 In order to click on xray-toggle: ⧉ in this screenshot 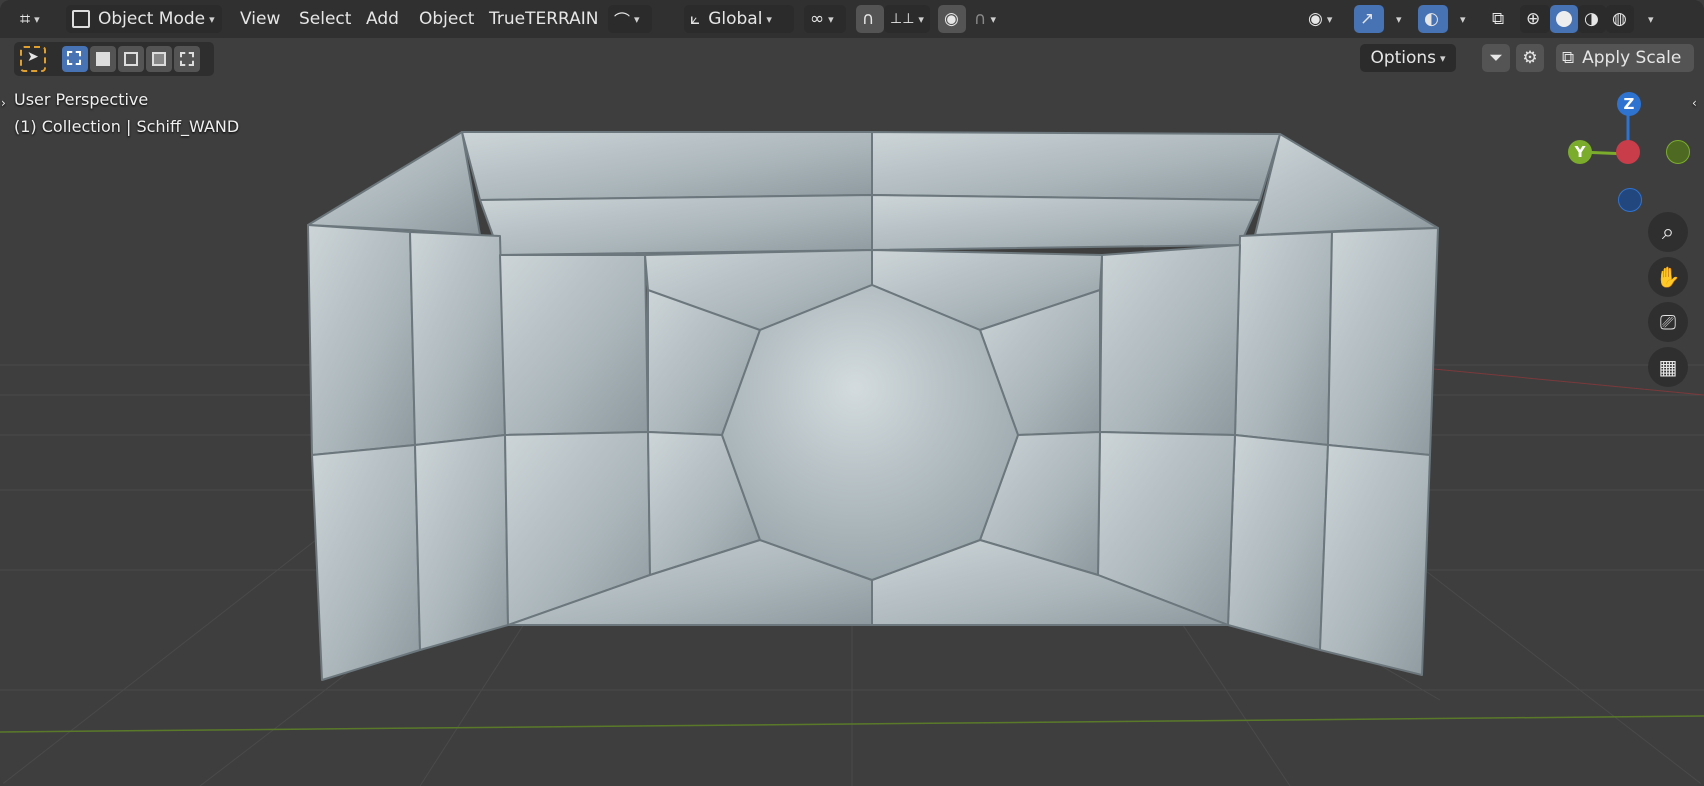, I will do `click(1500, 19)`.